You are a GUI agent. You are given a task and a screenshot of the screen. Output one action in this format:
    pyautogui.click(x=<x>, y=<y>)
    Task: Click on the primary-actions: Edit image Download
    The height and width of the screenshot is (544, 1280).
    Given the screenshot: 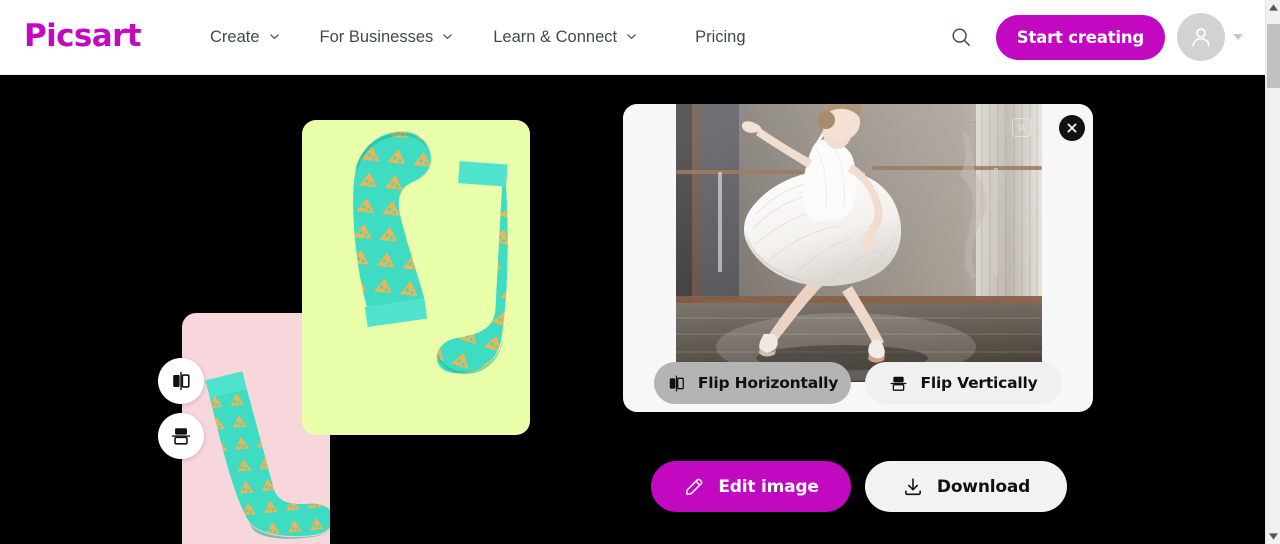 What is the action you would take?
    pyautogui.click(x=859, y=486)
    